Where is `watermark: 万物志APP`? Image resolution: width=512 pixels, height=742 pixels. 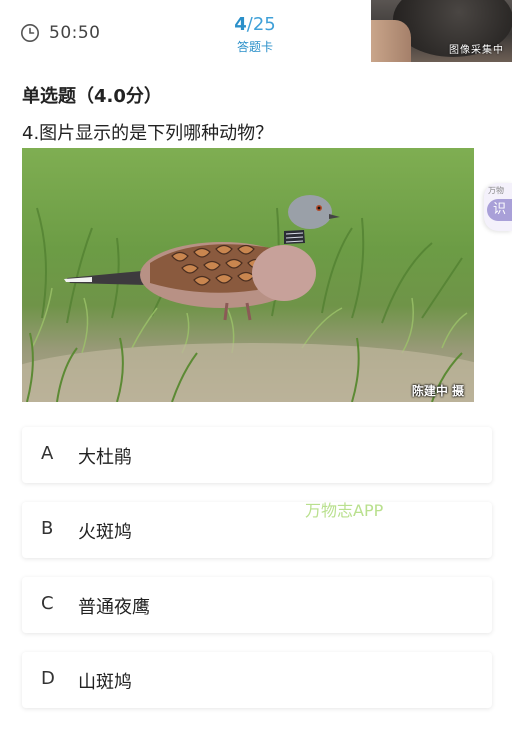 watermark: 万物志APP is located at coordinates (344, 510).